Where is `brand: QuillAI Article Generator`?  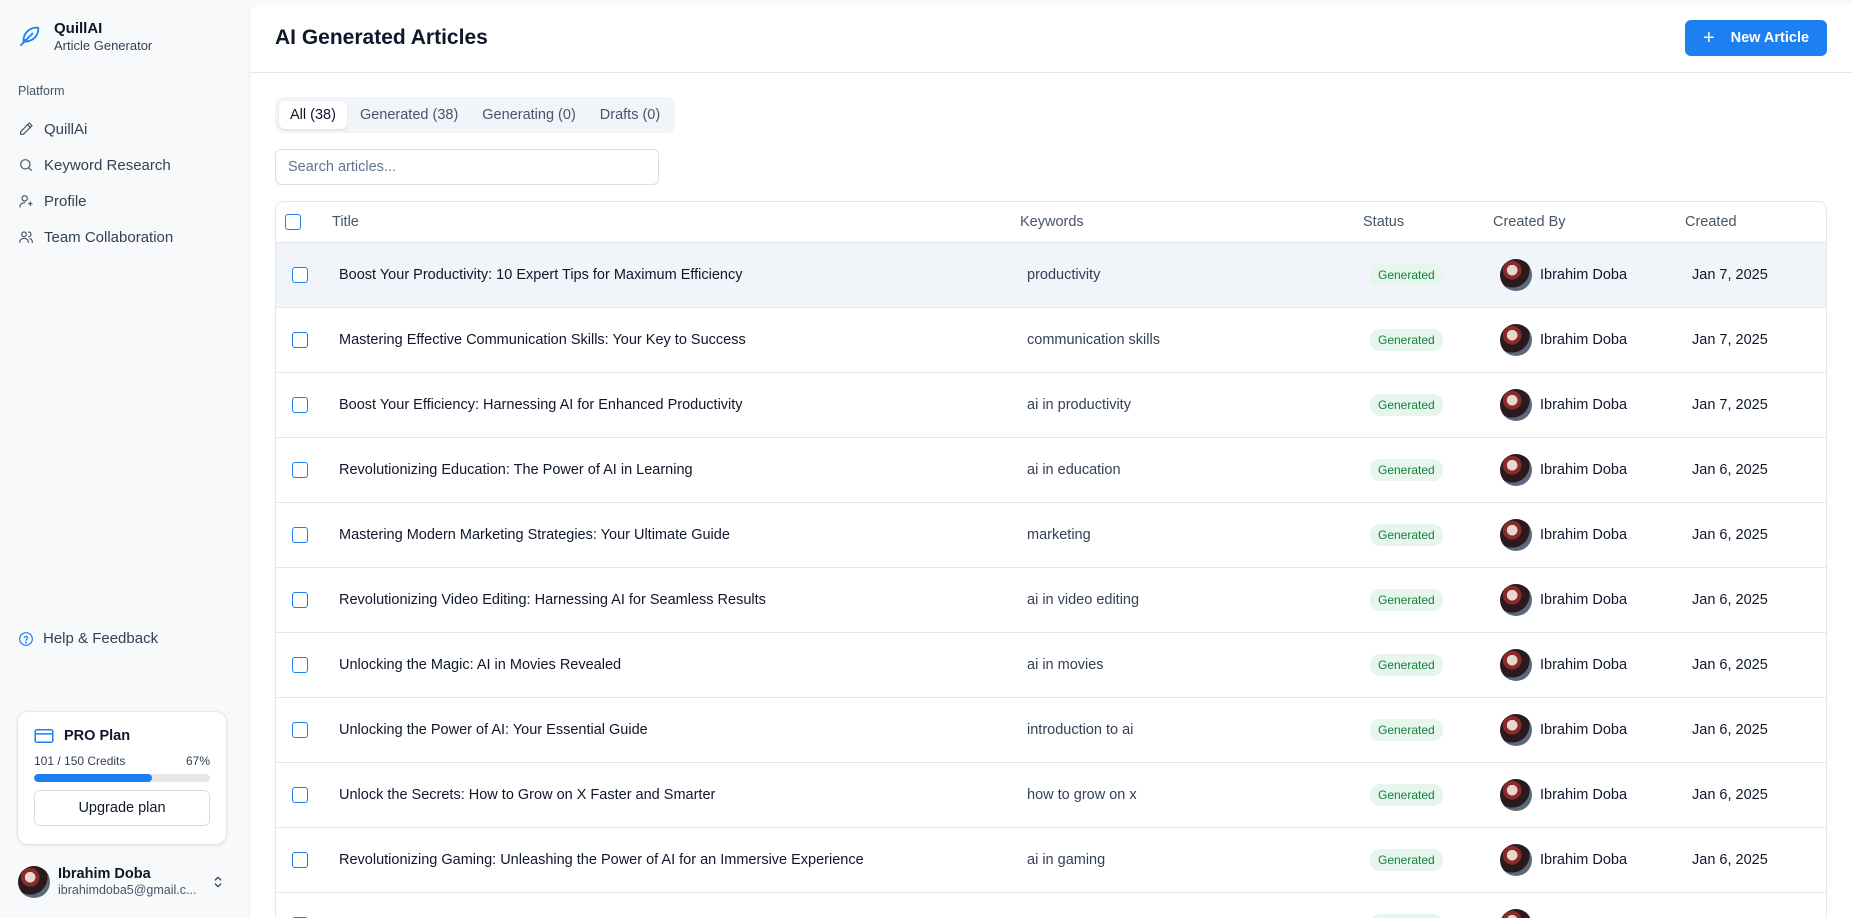 brand: QuillAI Article Generator is located at coordinates (85, 36).